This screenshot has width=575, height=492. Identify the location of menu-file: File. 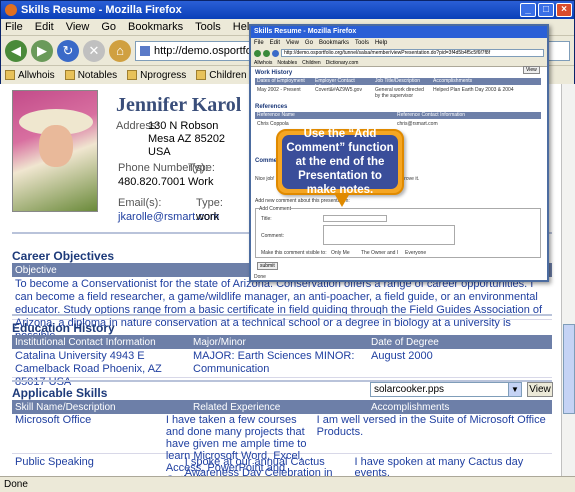
(14, 27).